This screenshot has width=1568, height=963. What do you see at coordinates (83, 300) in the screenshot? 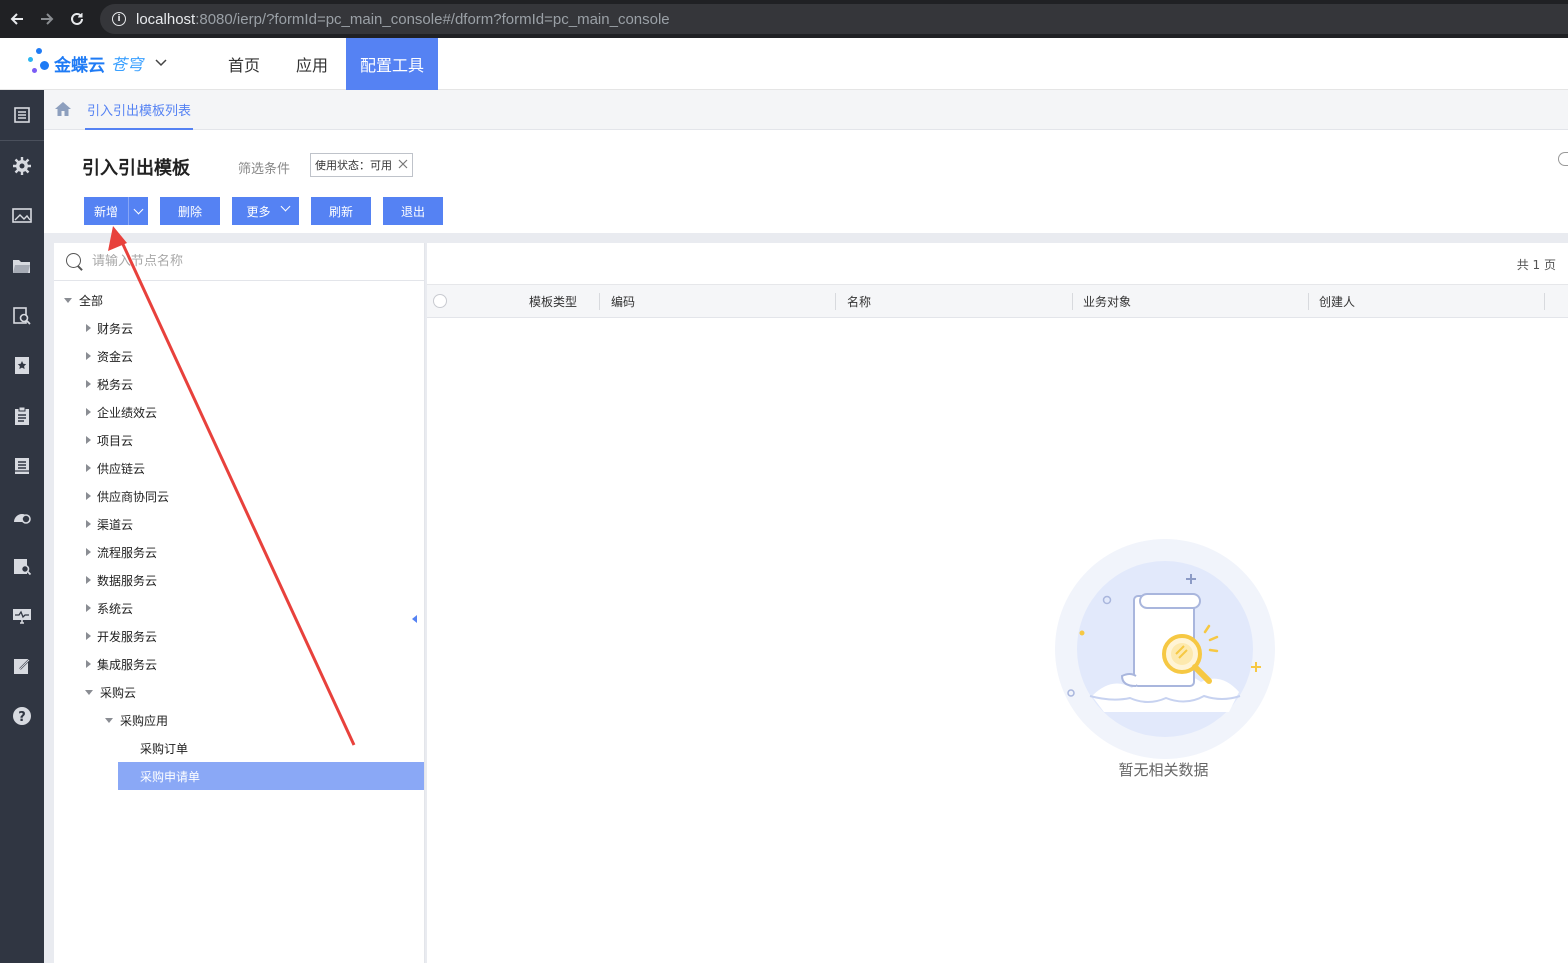
I see `tree-node-root: 全部` at bounding box center [83, 300].